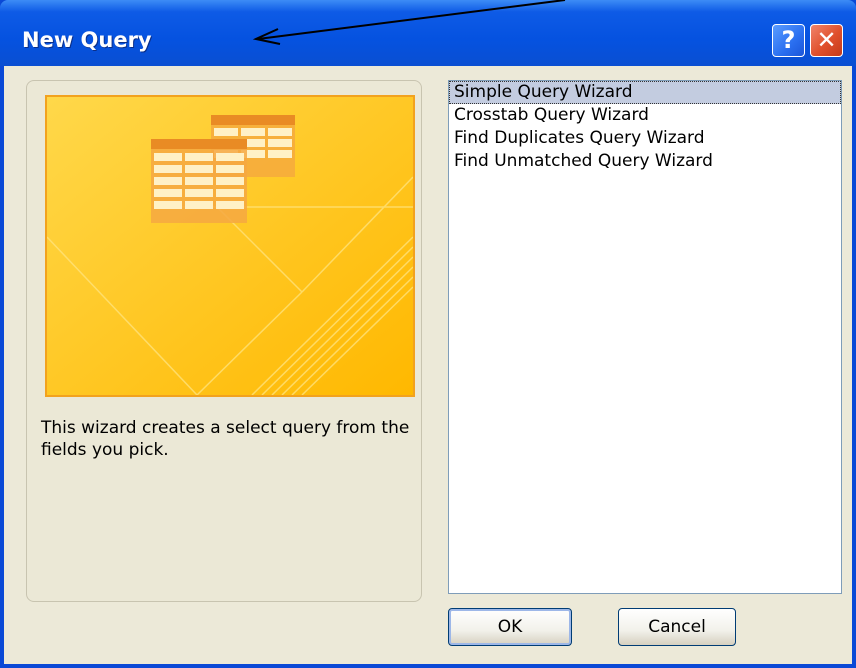  Describe the element at coordinates (428, 33) in the screenshot. I see `title-bar: New Query ? ✕` at that location.